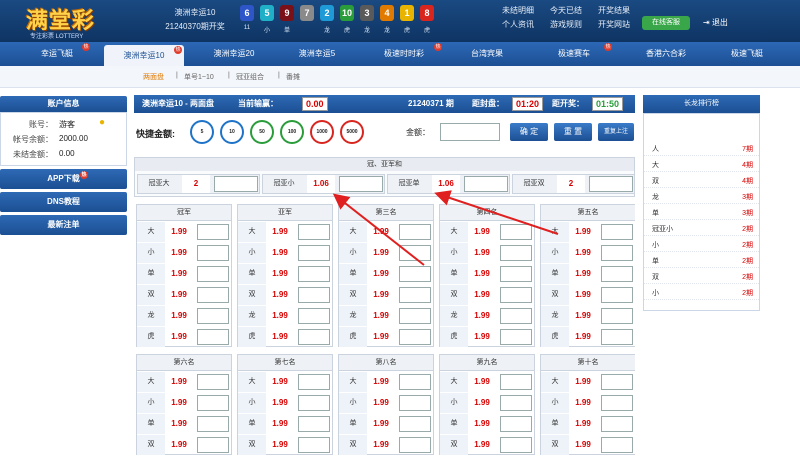 This screenshot has height=462, width=800. I want to click on online-service-button: 在线客服, so click(666, 23).